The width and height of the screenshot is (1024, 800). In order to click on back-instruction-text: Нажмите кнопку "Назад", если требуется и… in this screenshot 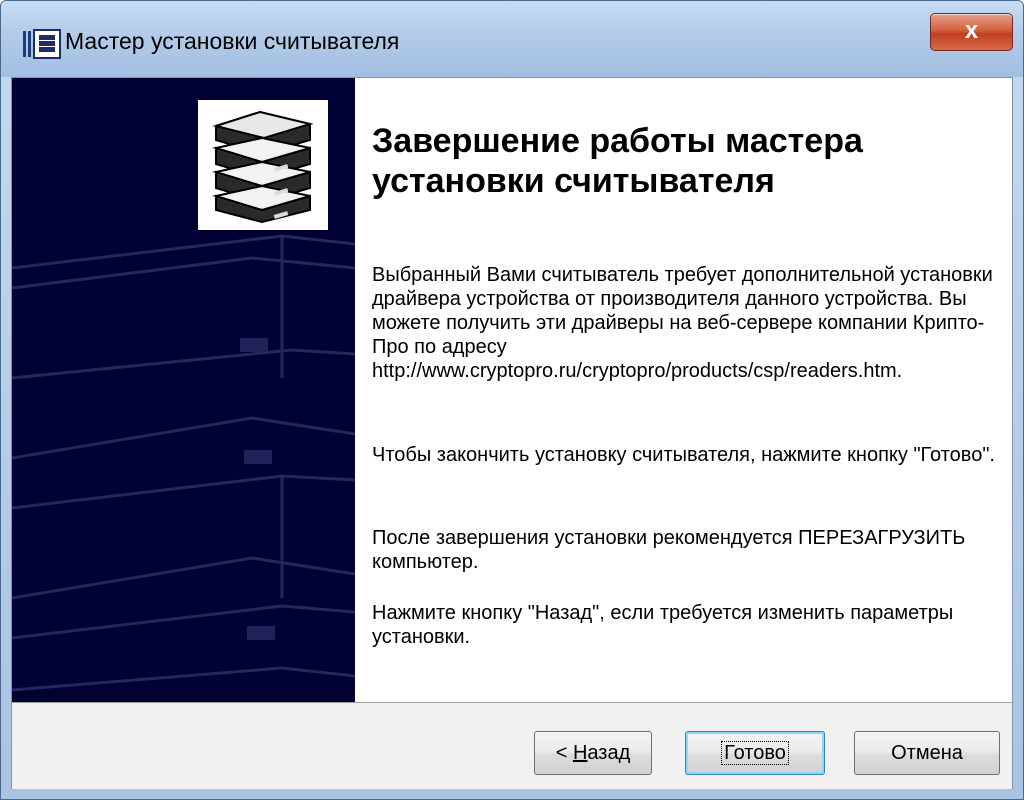, I will do `click(663, 625)`.